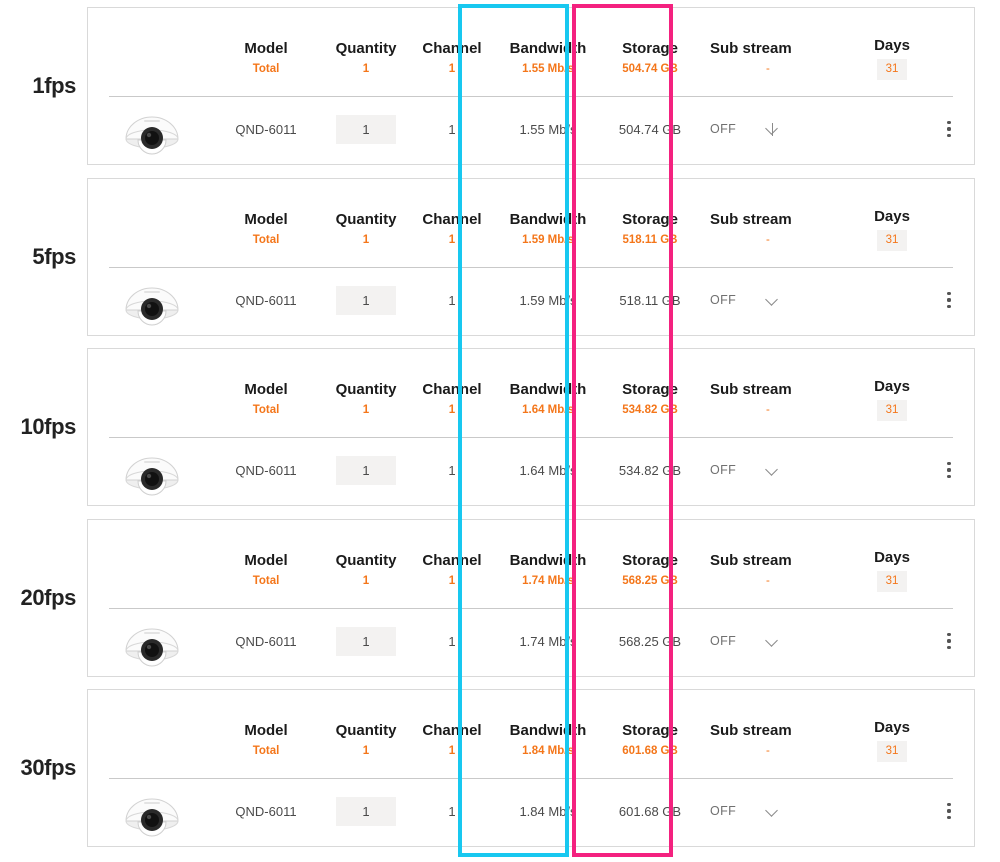 The height and width of the screenshot is (862, 1000). What do you see at coordinates (531, 300) in the screenshot?
I see `table-row: QND-6011 1 1 1.59 Mb/s 518.11 GB OFF` at bounding box center [531, 300].